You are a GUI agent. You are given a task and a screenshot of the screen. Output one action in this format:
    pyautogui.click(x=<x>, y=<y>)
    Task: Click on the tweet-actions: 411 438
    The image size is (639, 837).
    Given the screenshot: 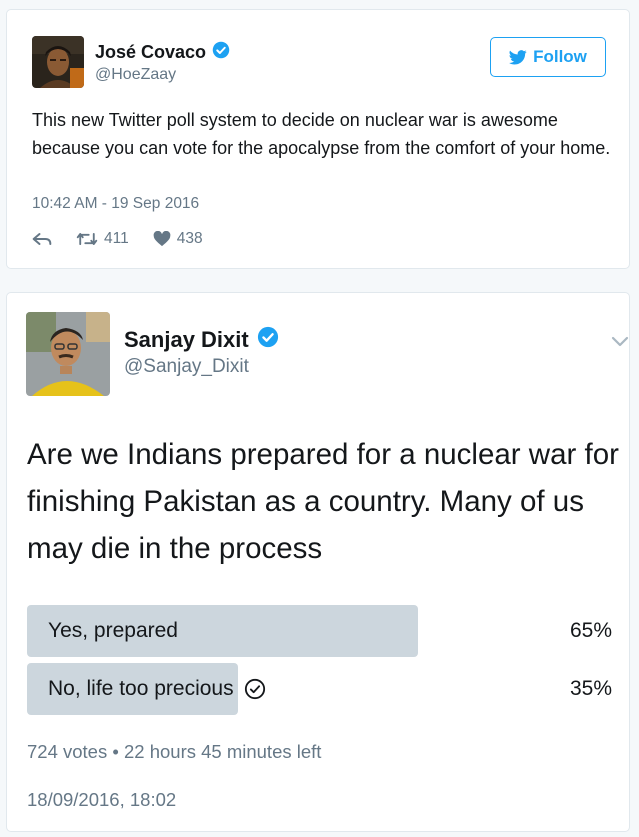 What is the action you would take?
    pyautogui.click(x=117, y=239)
    